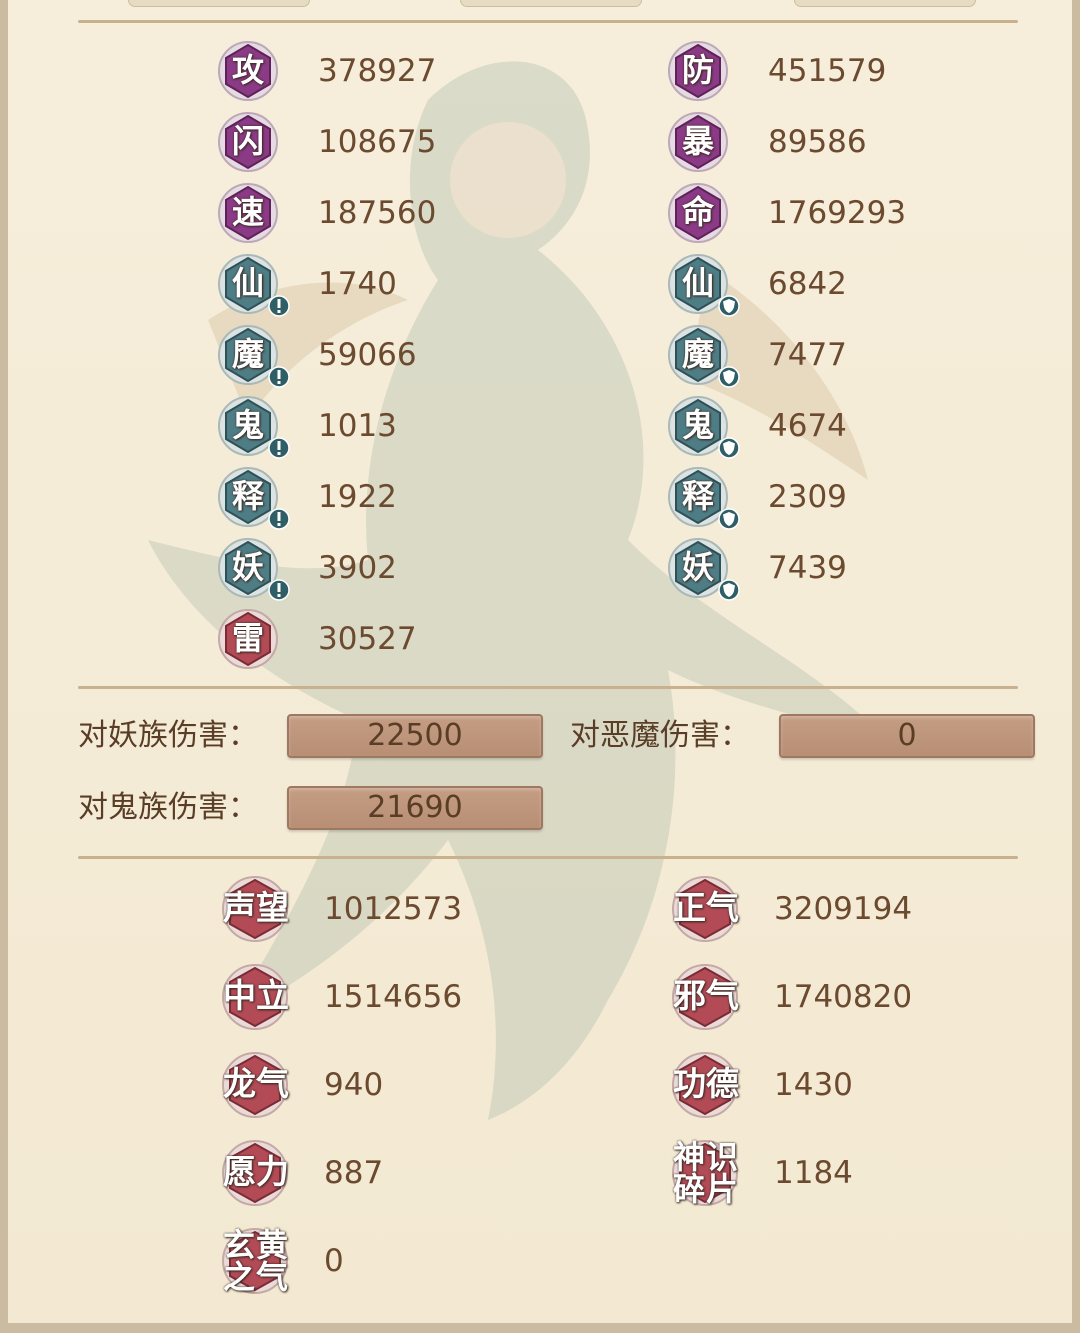  I want to click on damage-demon-race-label: 对妖族伤害：, so click(168, 735).